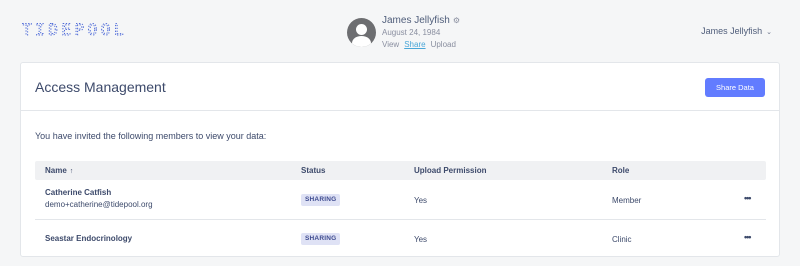  Describe the element at coordinates (56, 170) in the screenshot. I see `column-header-name-label: Name` at that location.